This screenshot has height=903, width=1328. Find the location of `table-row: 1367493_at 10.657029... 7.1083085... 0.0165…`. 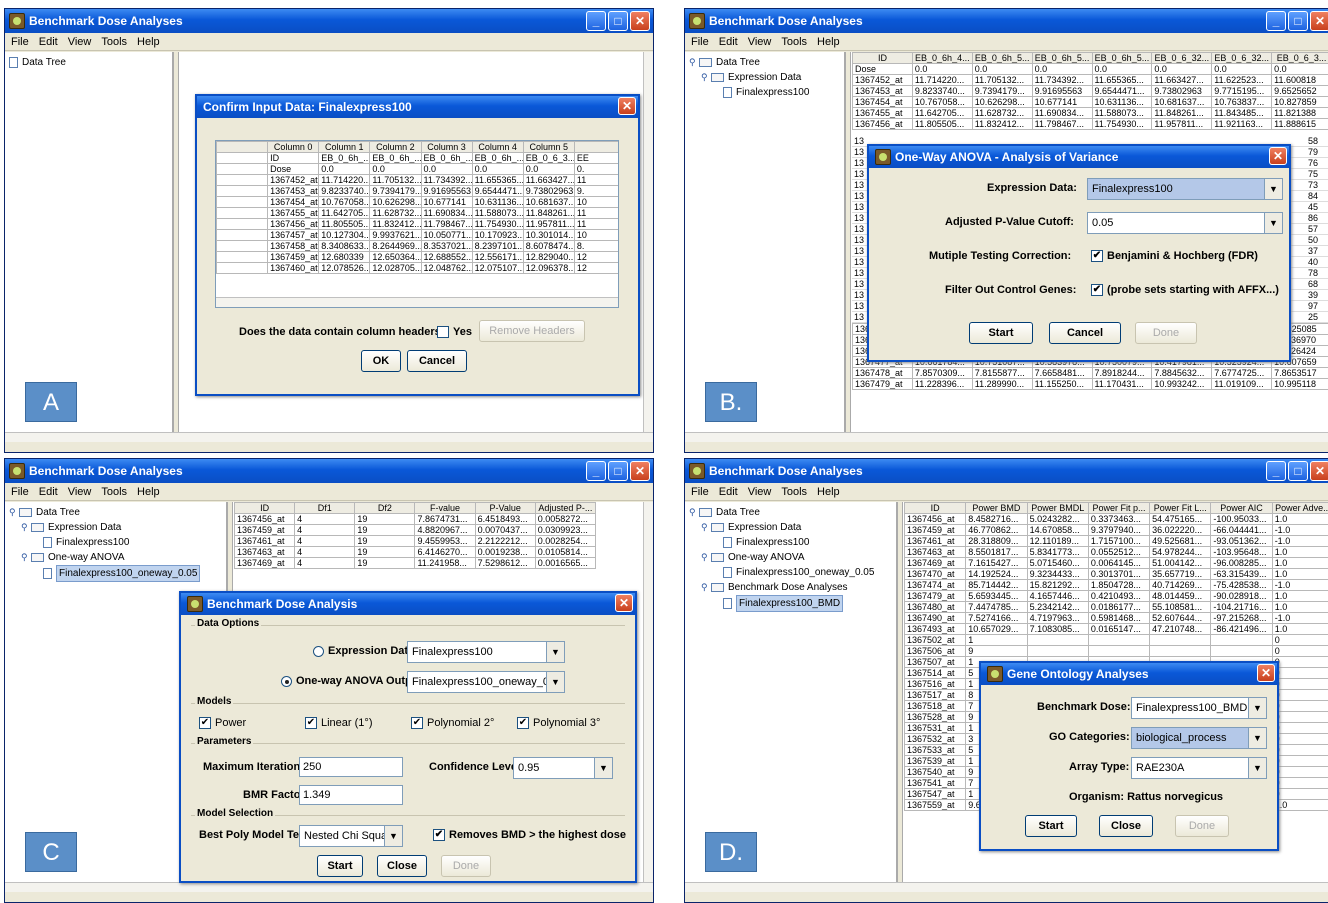

table-row: 1367493_at 10.657029... 7.1083085... 0.0165… is located at coordinates (1116, 629).